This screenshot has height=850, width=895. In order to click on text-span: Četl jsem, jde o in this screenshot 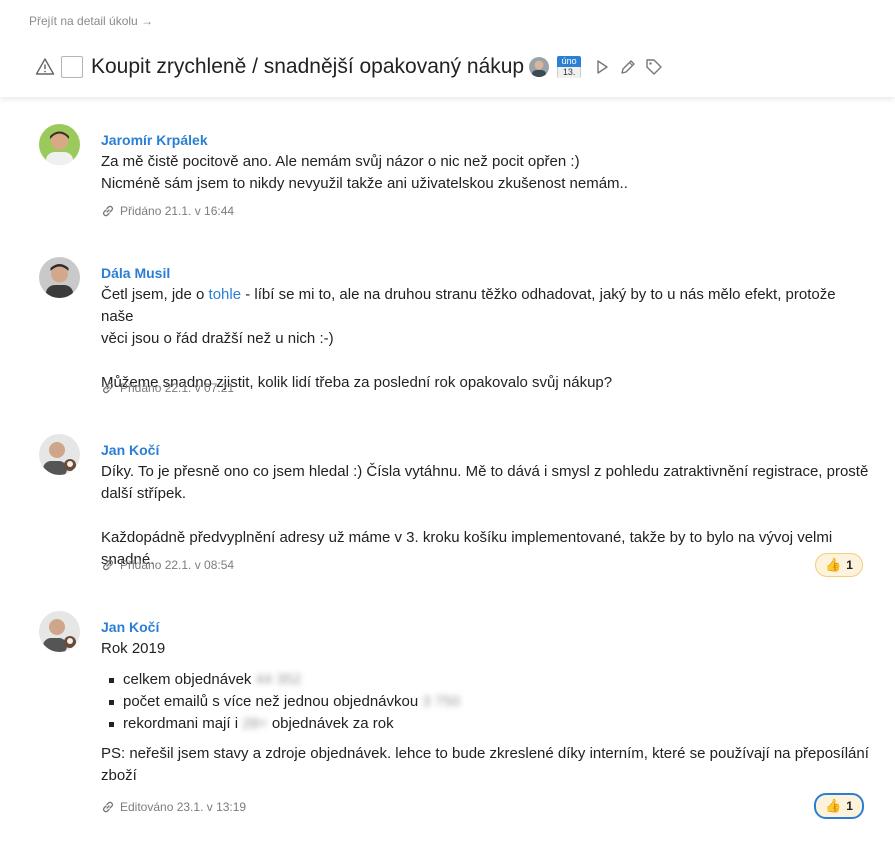, I will do `click(155, 294)`.